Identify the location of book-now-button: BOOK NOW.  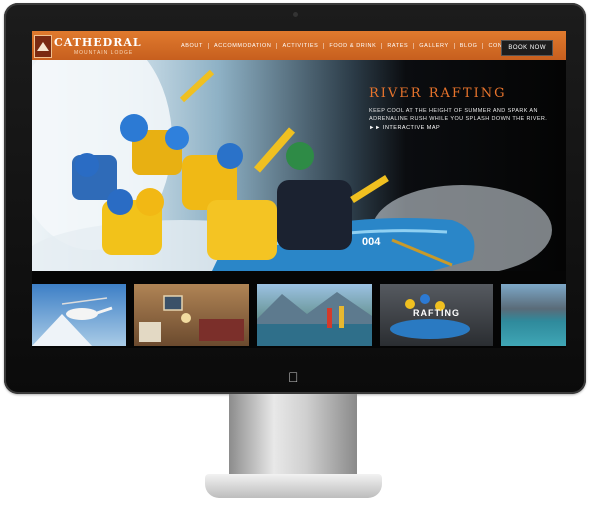
(527, 48).